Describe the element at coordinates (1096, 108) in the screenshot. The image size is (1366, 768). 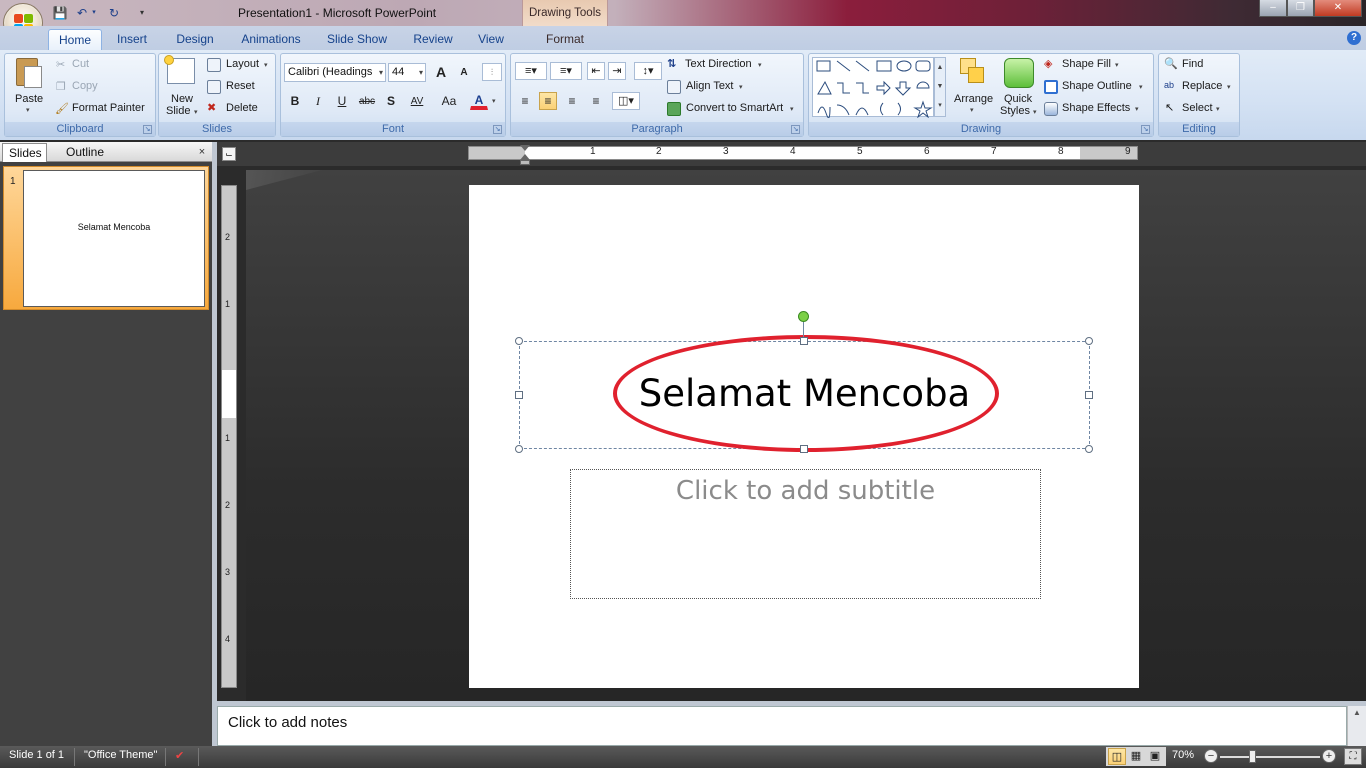
I see `shape-effects-button: Shape Effects` at that location.